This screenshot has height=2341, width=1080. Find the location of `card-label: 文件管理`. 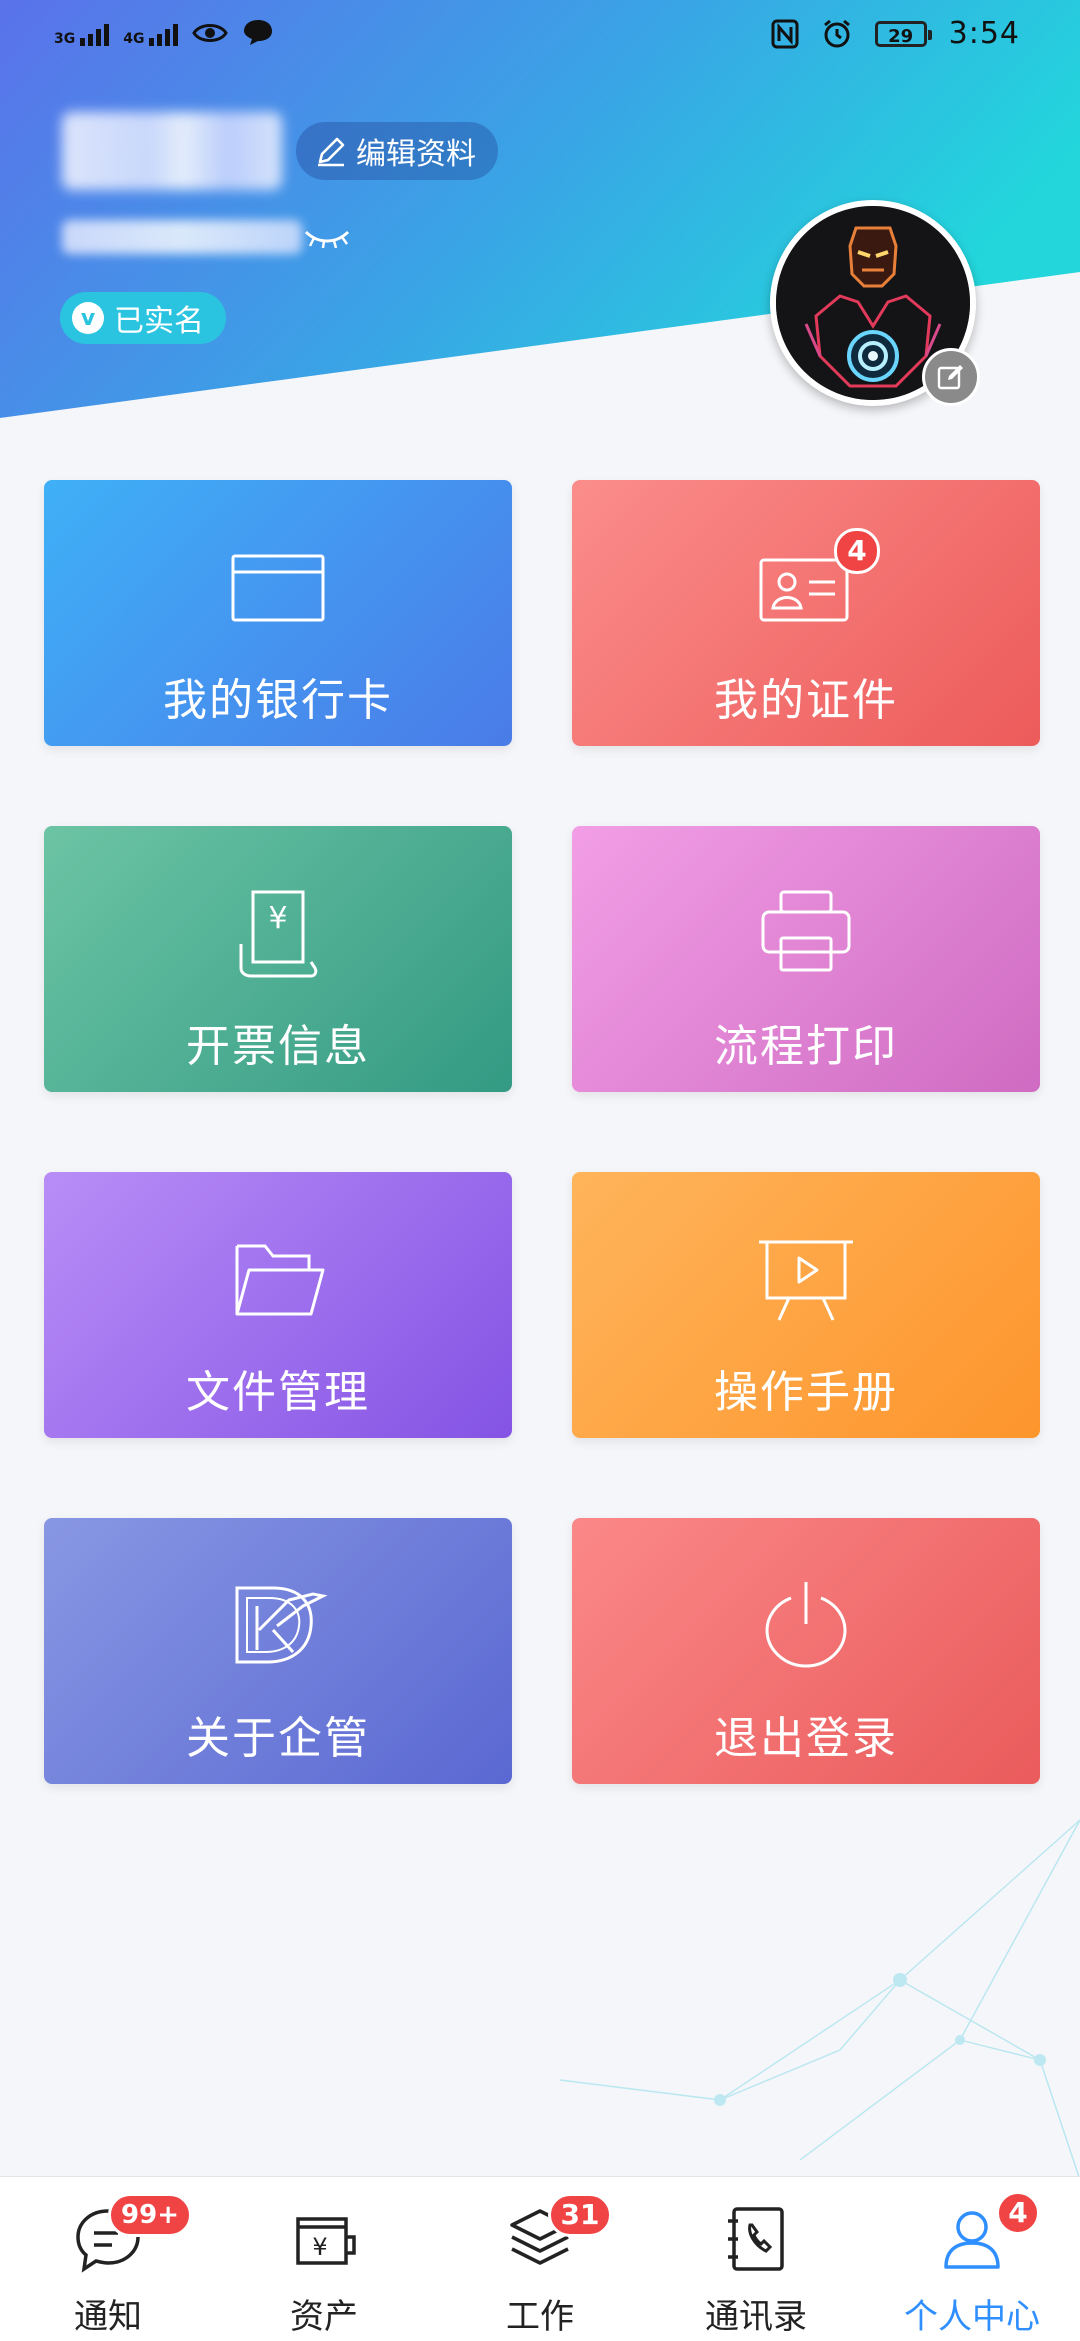

card-label: 文件管理 is located at coordinates (278, 1392).